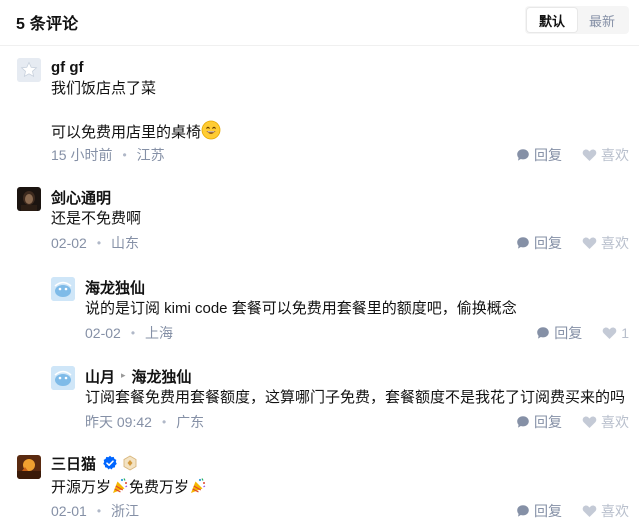 The height and width of the screenshot is (530, 639). I want to click on comment-text: 可以免费用店里的桌椅, so click(126, 132).